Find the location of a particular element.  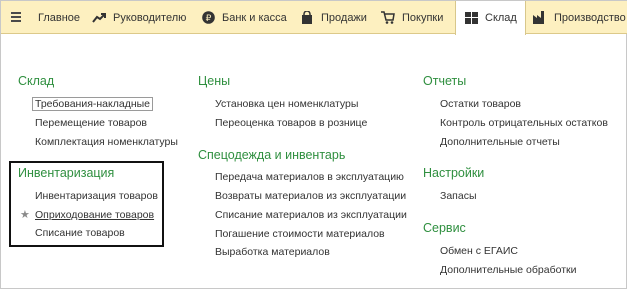

link-dopolnitelnye-obrabotki: Дополнительные обработки is located at coordinates (508, 270).